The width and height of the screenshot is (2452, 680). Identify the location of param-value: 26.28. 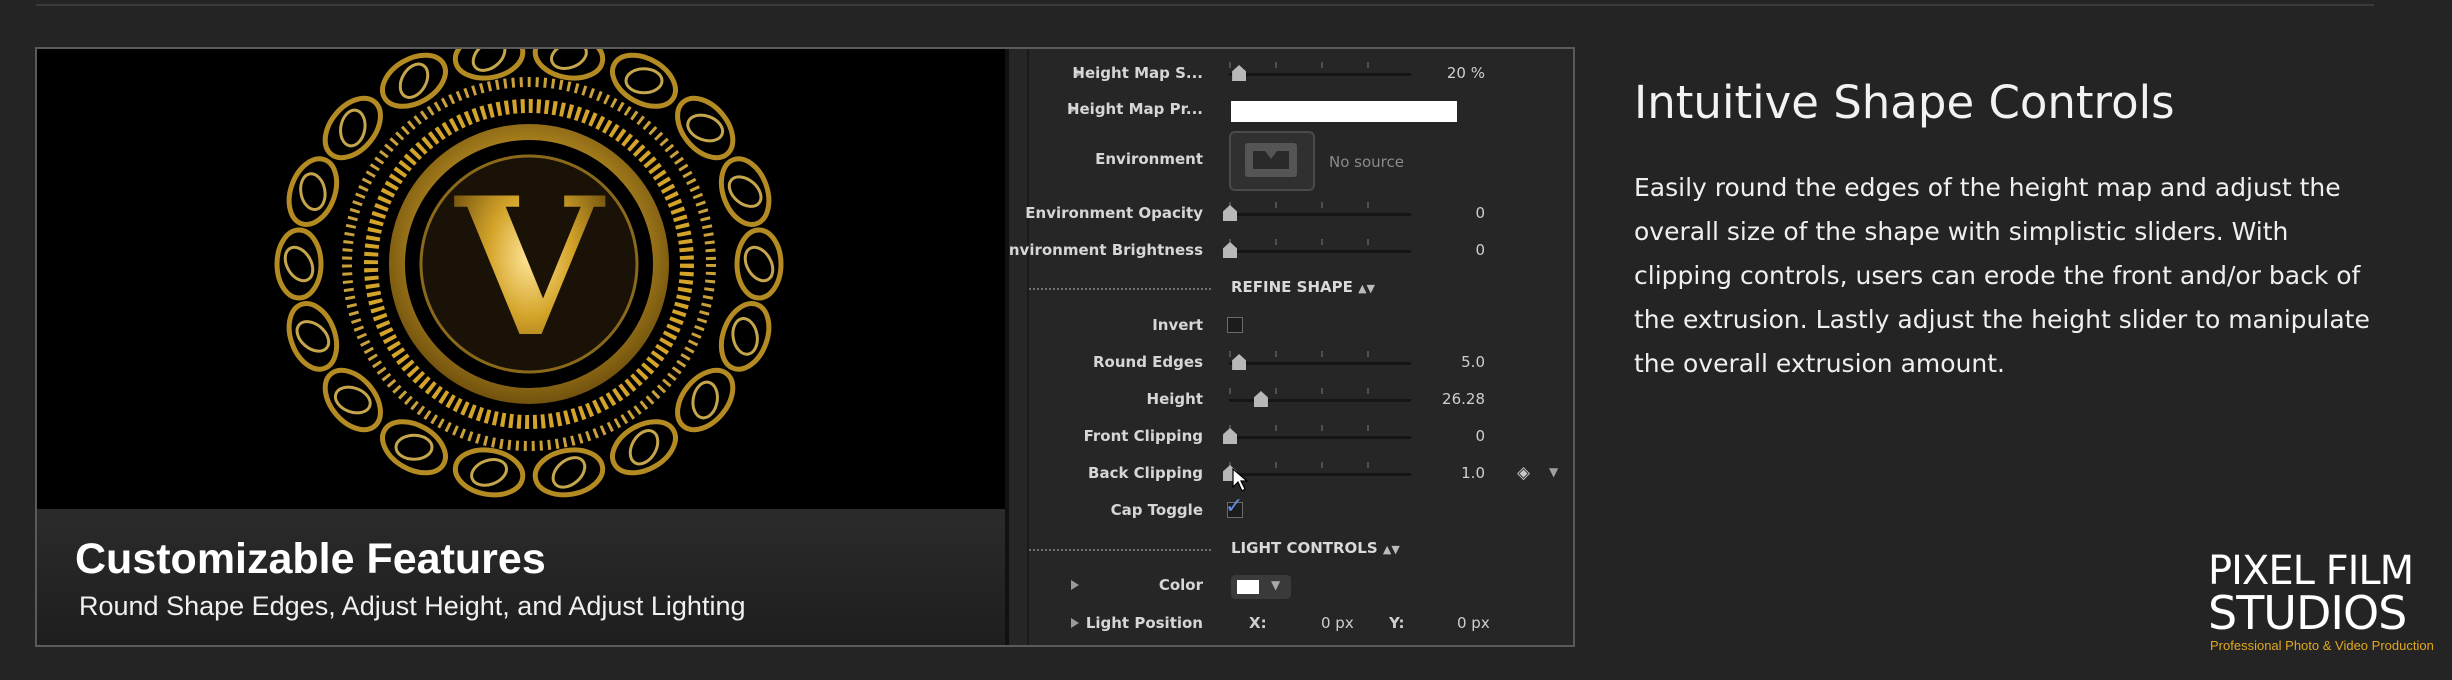
(1463, 399).